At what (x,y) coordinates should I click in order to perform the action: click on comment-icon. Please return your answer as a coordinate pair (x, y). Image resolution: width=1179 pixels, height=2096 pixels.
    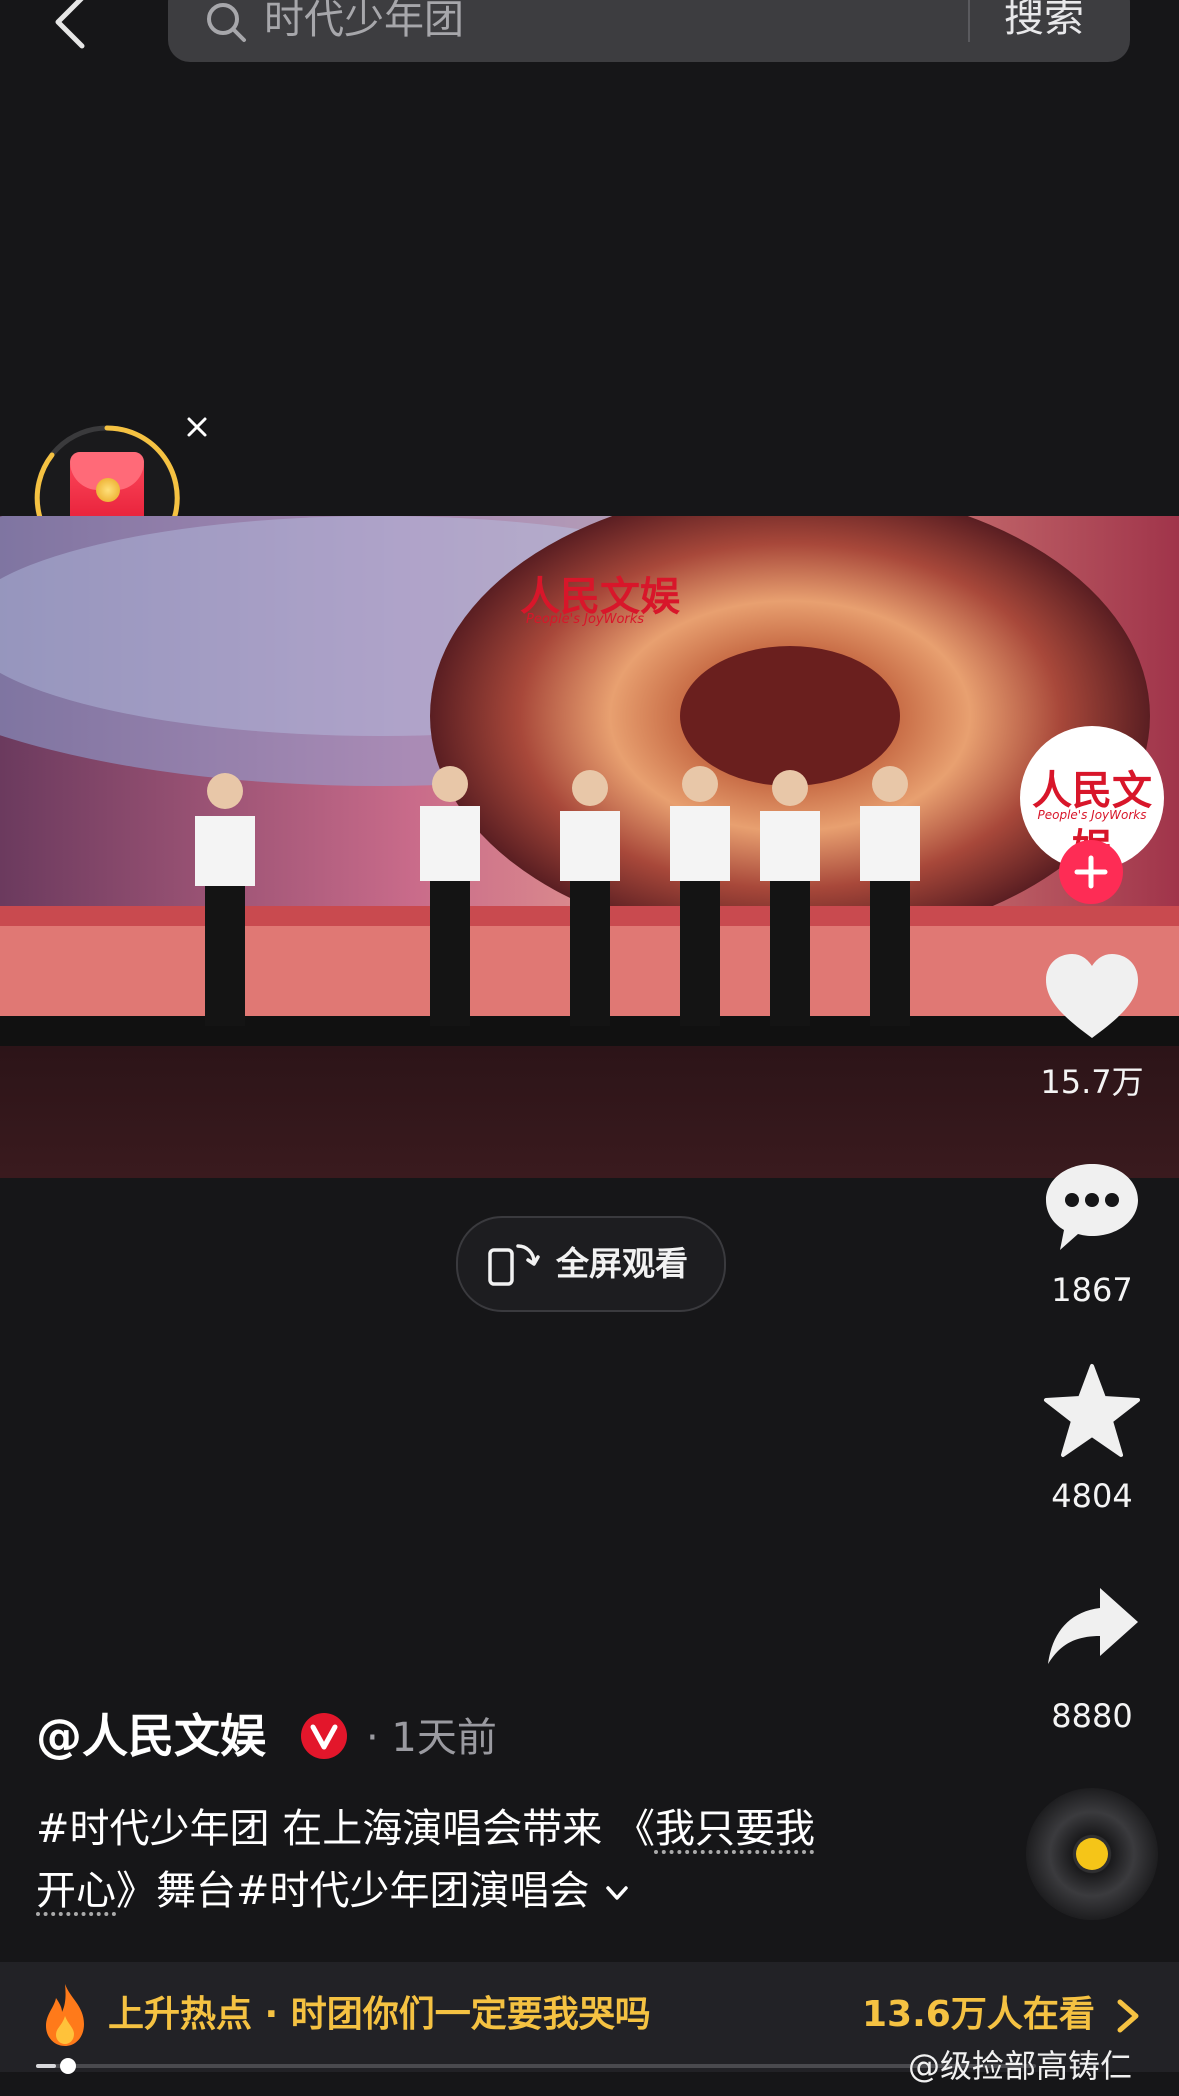
    Looking at the image, I should click on (1092, 1208).